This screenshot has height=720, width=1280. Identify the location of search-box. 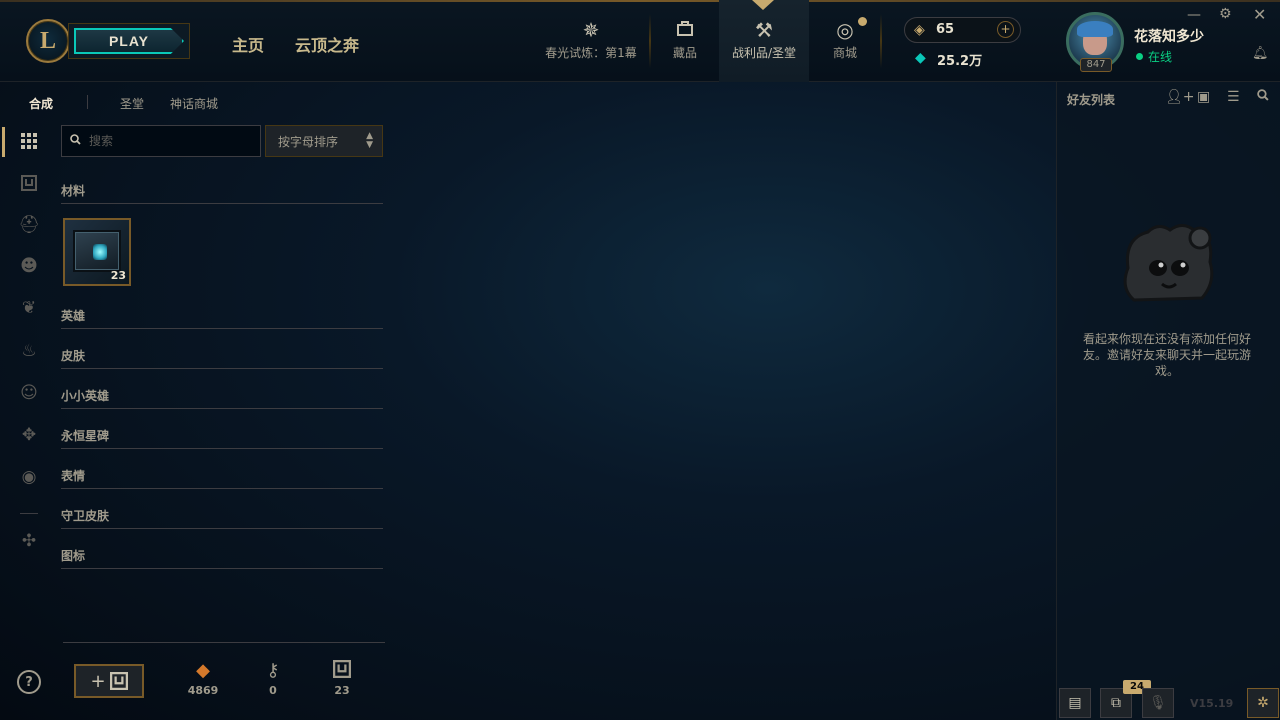
(161, 141).